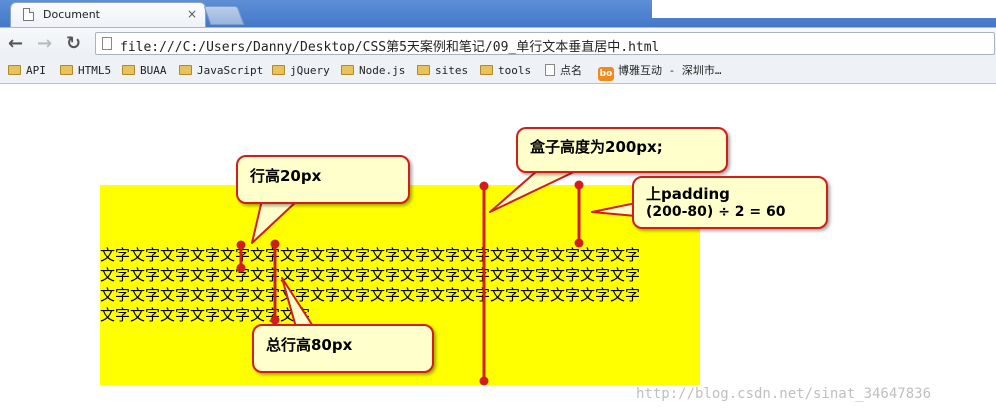  I want to click on callout-box-height: 盒子高度为200px;, so click(622, 150).